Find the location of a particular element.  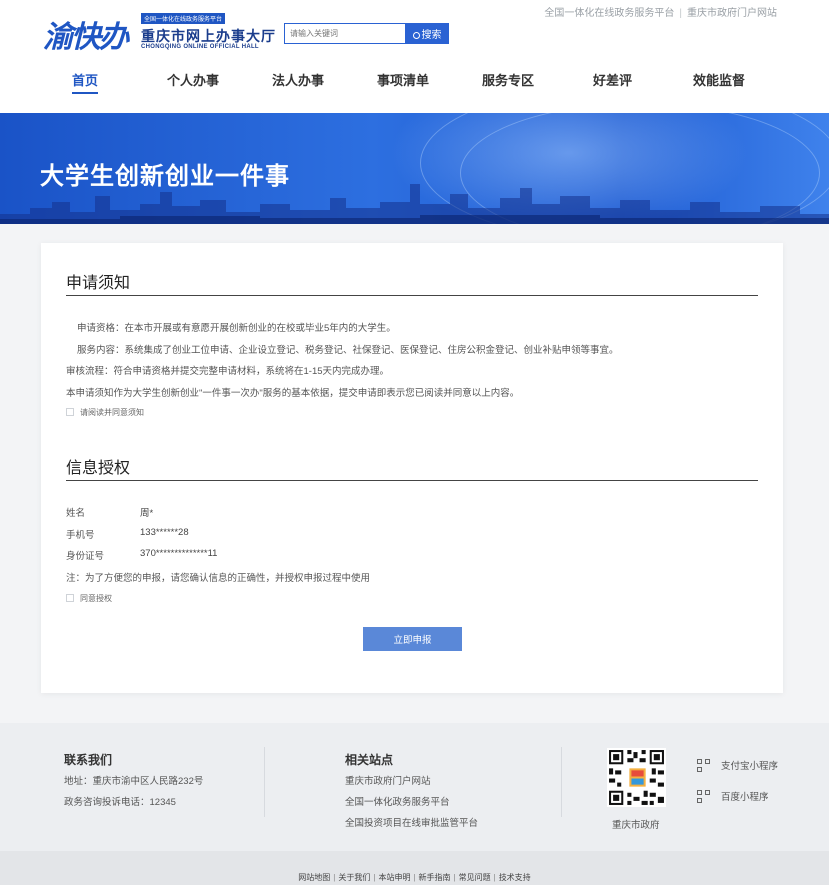

search-bar: 搜索 is located at coordinates (366, 33).